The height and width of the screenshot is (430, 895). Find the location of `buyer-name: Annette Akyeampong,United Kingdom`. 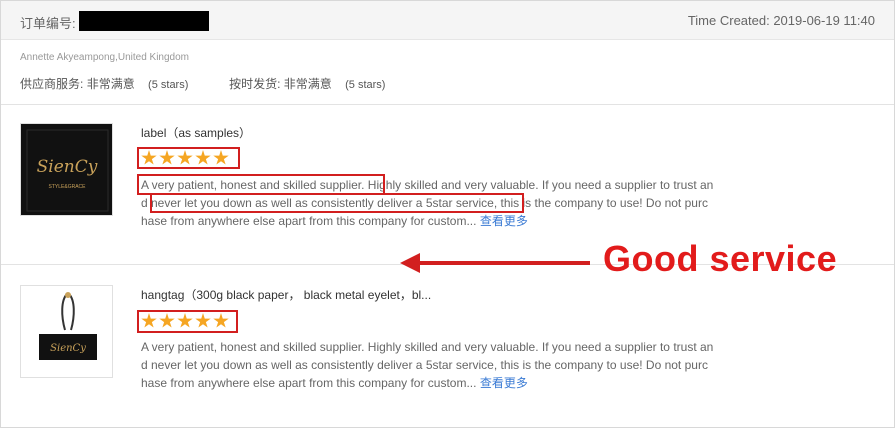

buyer-name: Annette Akyeampong,United Kingdom is located at coordinates (104, 57).